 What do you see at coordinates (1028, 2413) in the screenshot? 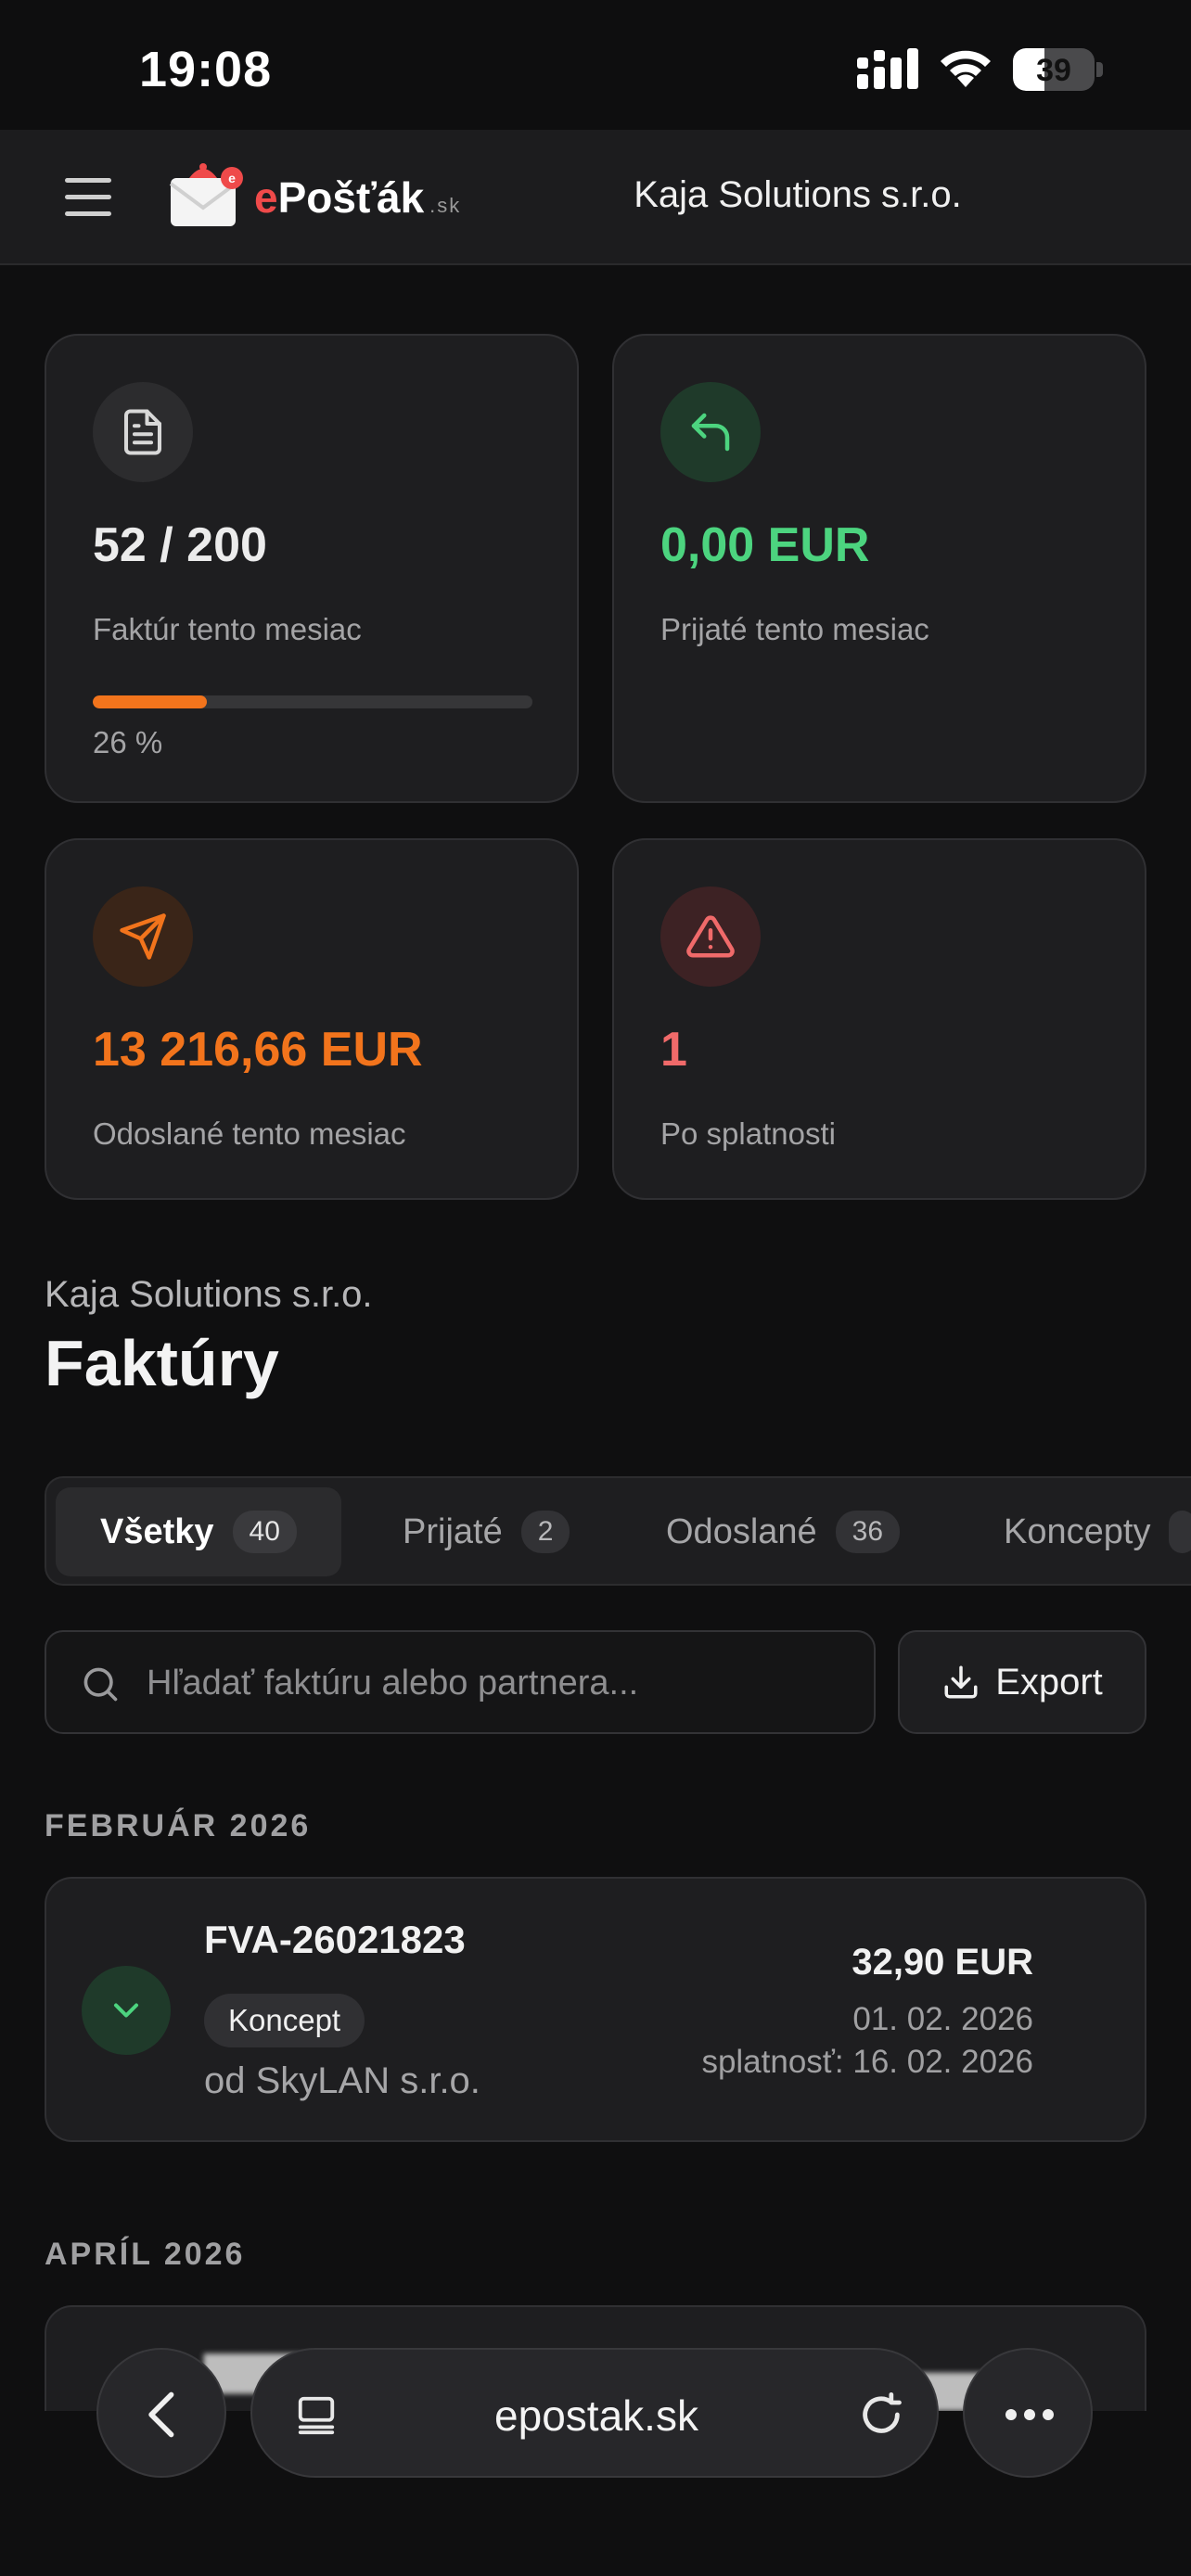
I see `more-options-icon` at bounding box center [1028, 2413].